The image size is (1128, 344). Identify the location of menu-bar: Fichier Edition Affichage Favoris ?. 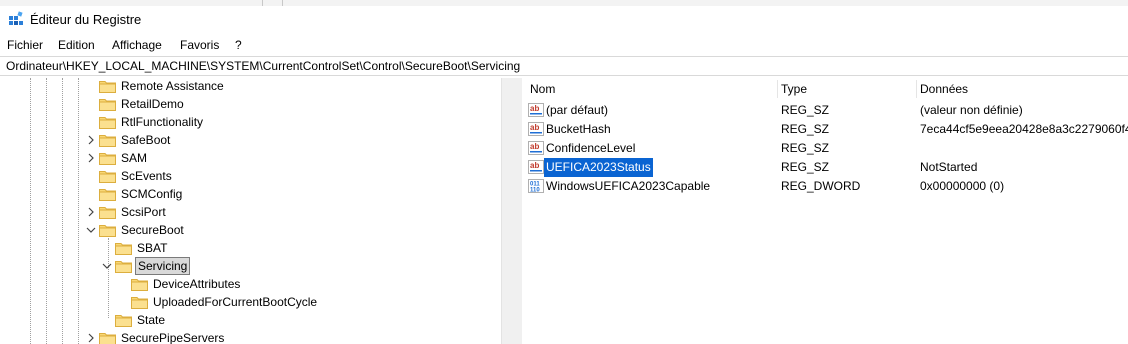
(564, 46).